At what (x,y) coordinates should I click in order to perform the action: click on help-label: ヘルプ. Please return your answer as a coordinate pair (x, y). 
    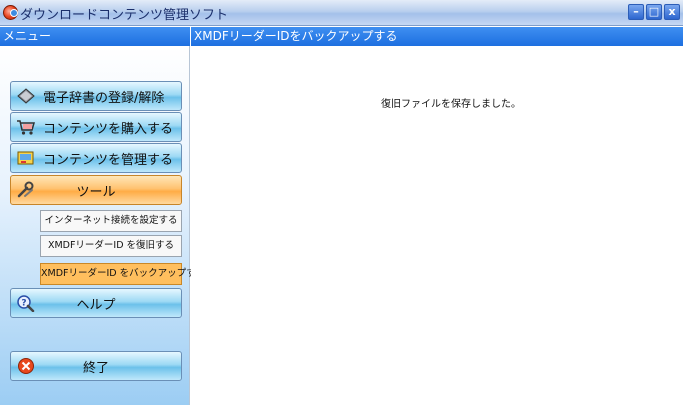
    Looking at the image, I should click on (96, 305).